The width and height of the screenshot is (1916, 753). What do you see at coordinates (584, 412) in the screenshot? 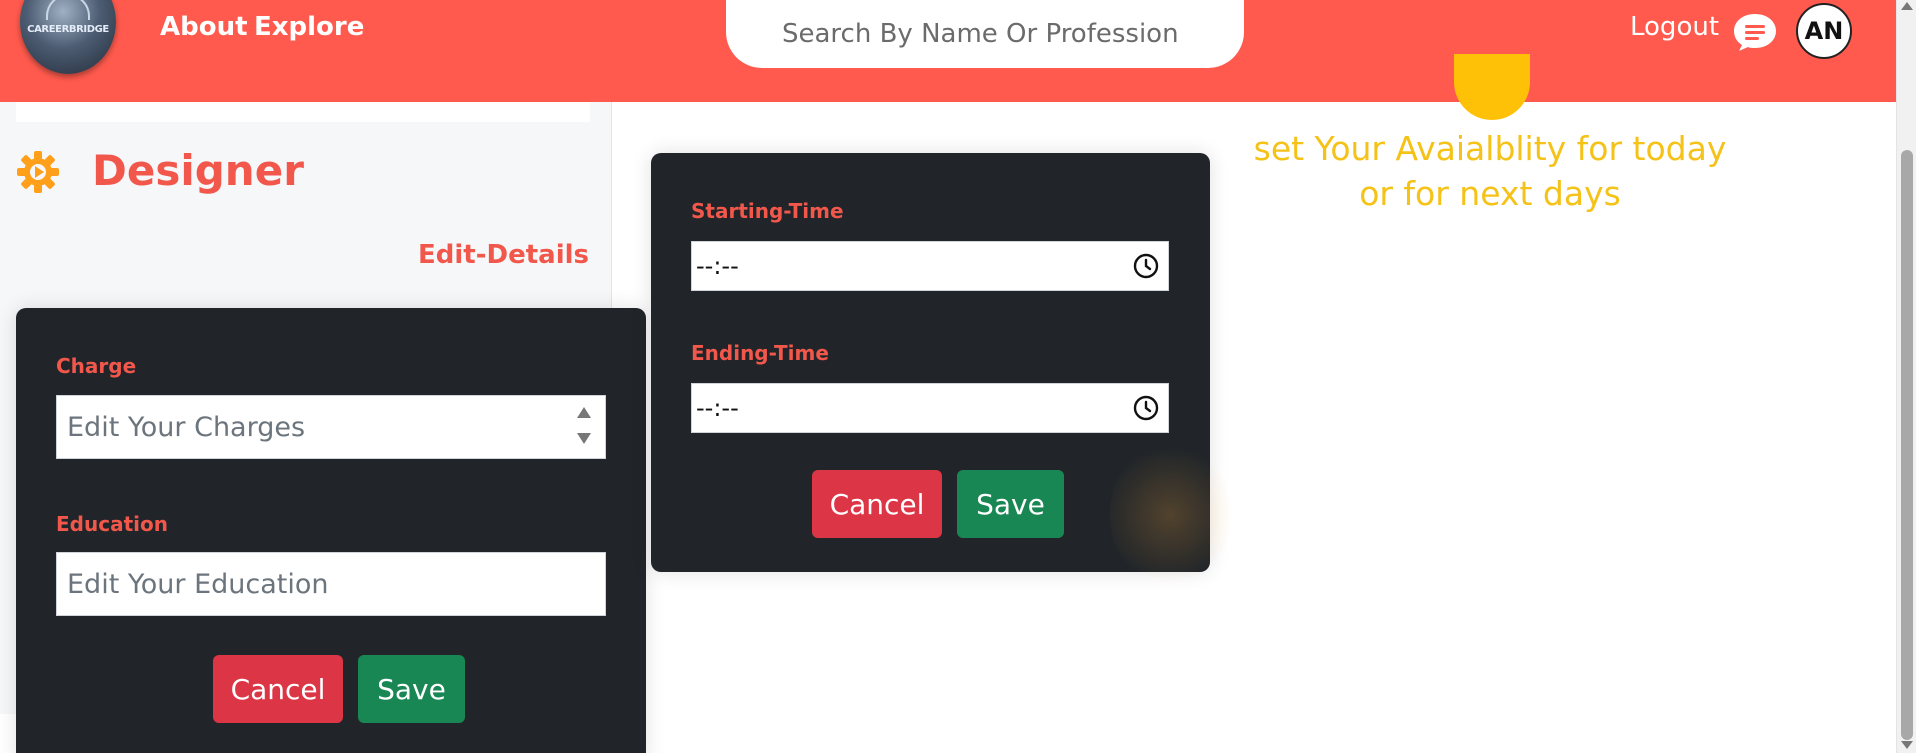
I see `stepper-up-icon` at bounding box center [584, 412].